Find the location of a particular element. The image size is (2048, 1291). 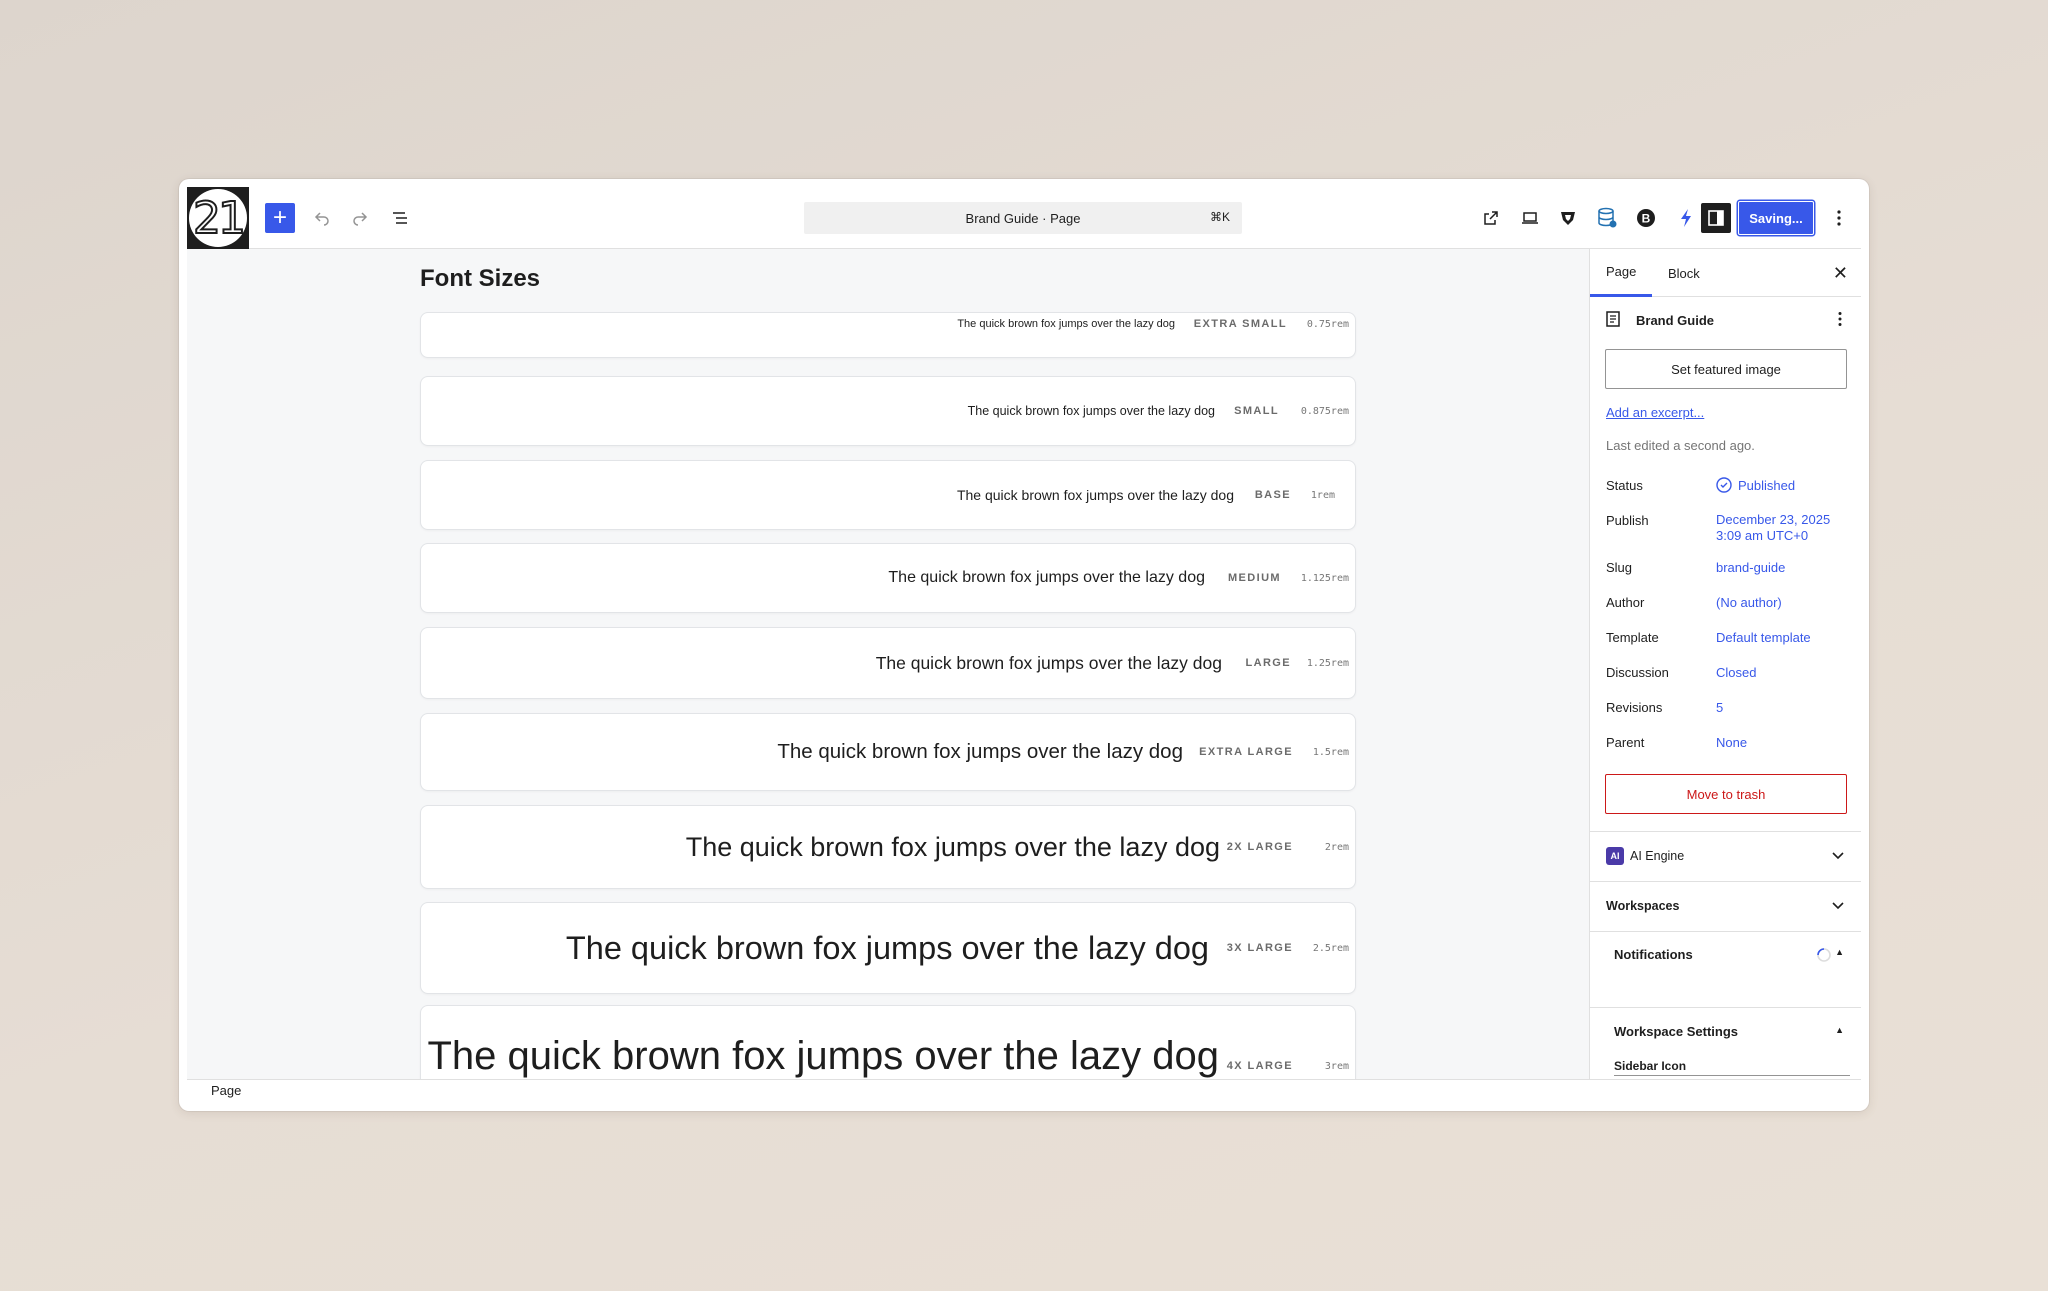

block-breadcrumb: Page is located at coordinates (1024, 1091).